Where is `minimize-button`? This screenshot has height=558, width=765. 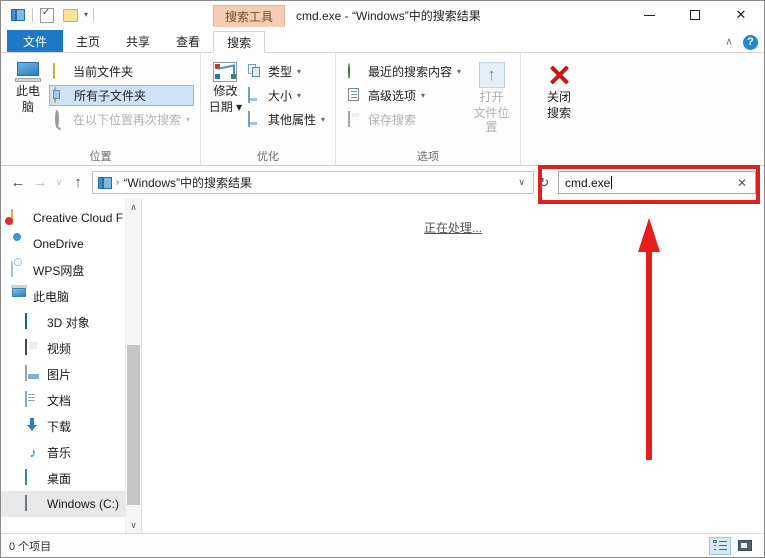 minimize-button is located at coordinates (649, 15).